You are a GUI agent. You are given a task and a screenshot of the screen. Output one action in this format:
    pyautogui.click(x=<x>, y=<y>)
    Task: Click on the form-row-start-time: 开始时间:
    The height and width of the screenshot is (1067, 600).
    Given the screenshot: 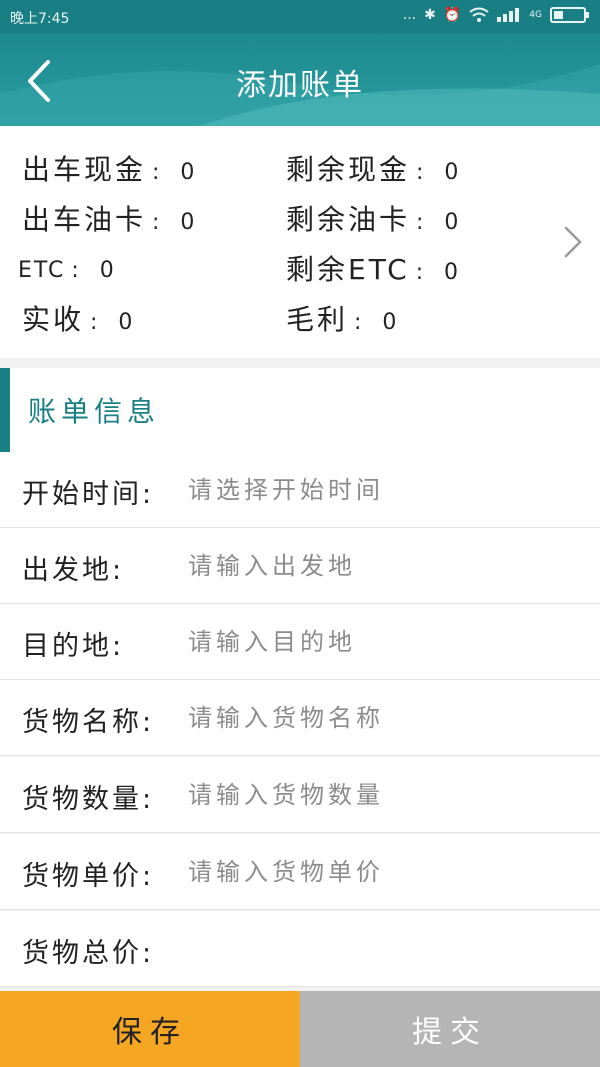 What is the action you would take?
    pyautogui.click(x=300, y=490)
    